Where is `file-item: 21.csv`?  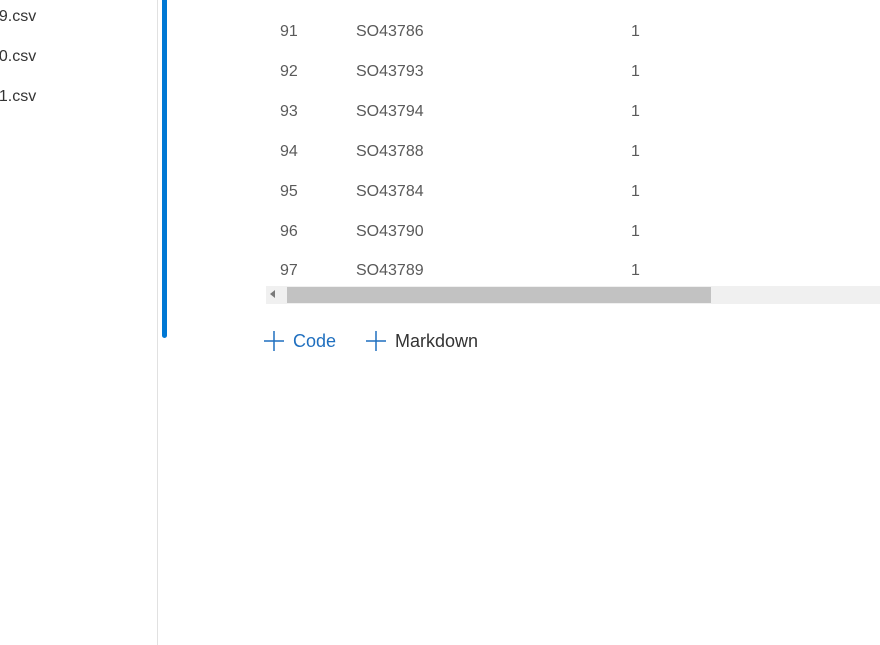 file-item: 21.csv is located at coordinates (18, 97).